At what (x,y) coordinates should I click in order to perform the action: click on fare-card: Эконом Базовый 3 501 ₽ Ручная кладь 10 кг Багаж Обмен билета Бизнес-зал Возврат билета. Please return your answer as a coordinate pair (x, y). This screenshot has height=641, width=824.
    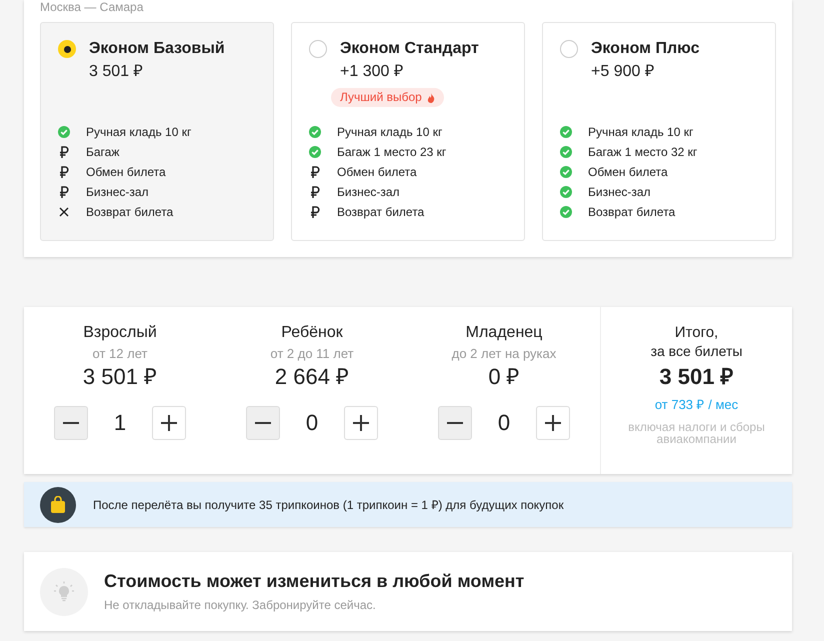
    Looking at the image, I should click on (157, 131).